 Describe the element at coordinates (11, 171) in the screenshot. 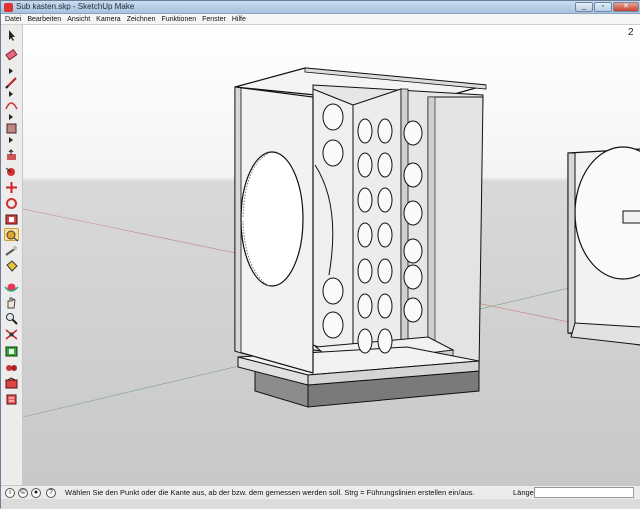

I see `followme-tool-icon` at that location.